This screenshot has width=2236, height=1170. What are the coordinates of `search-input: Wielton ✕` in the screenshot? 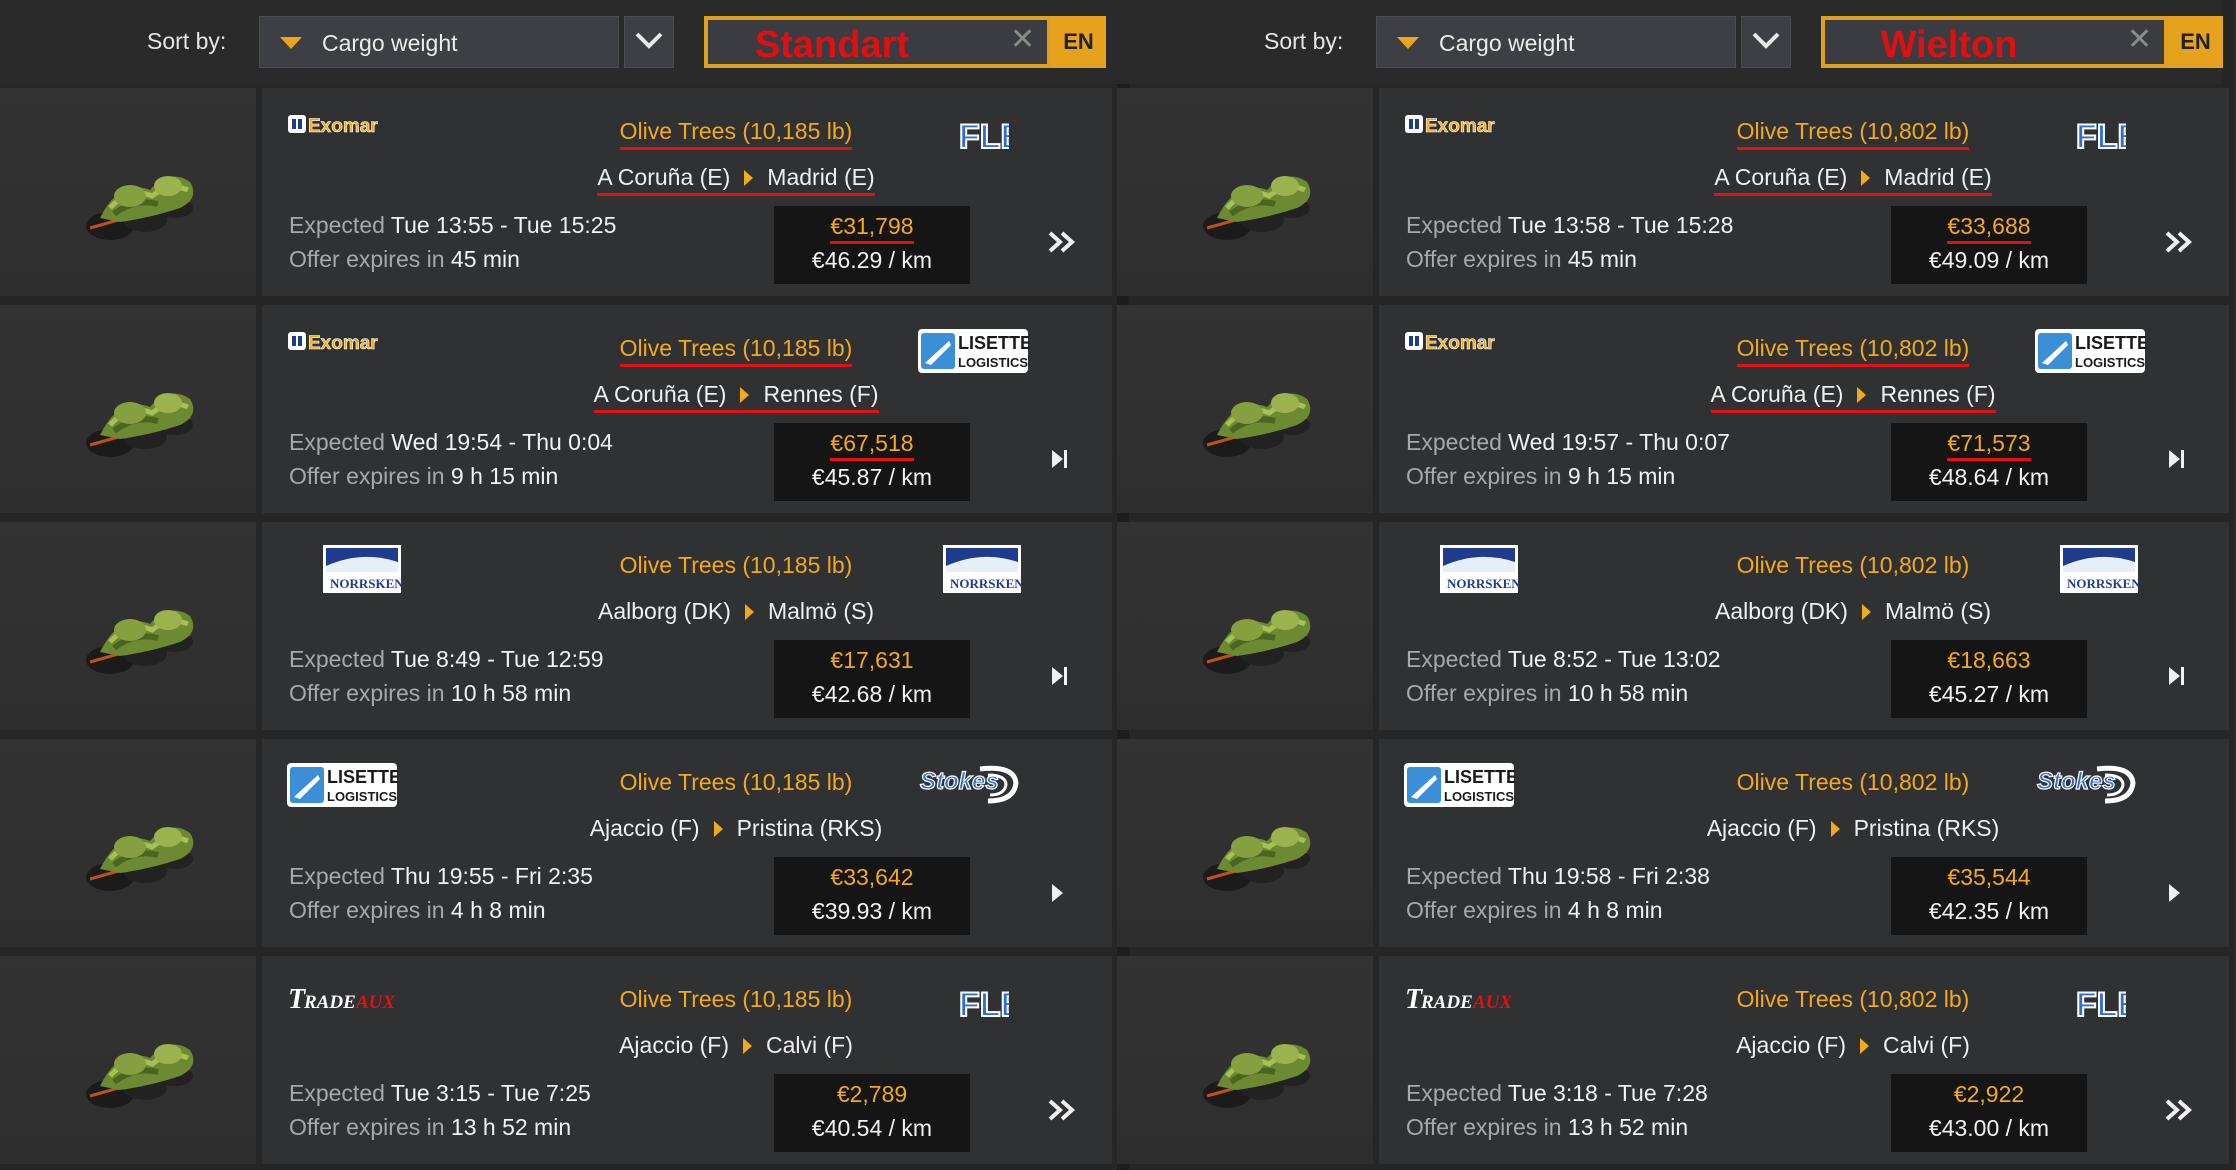 It's located at (1994, 42).